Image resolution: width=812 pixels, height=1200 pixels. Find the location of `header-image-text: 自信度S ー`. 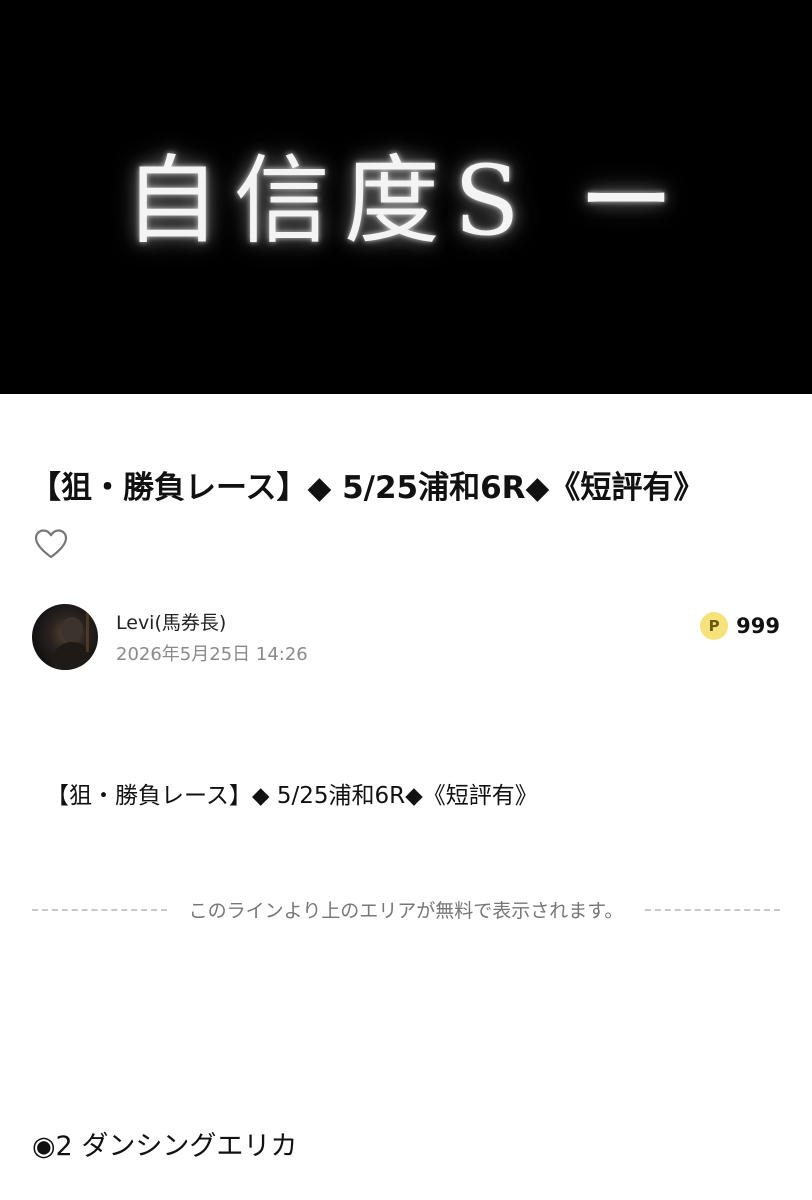

header-image-text: 自信度S ー is located at coordinates (406, 200).